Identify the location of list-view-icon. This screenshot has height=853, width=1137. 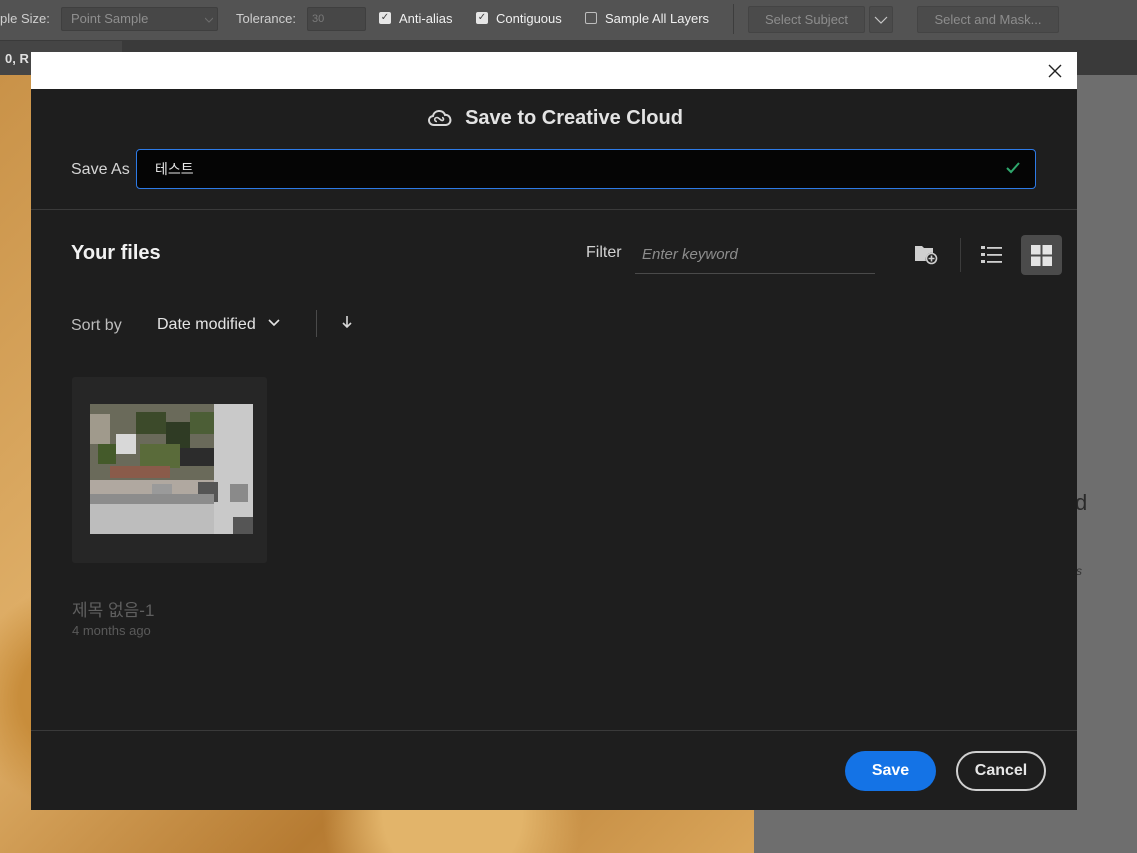
(992, 255).